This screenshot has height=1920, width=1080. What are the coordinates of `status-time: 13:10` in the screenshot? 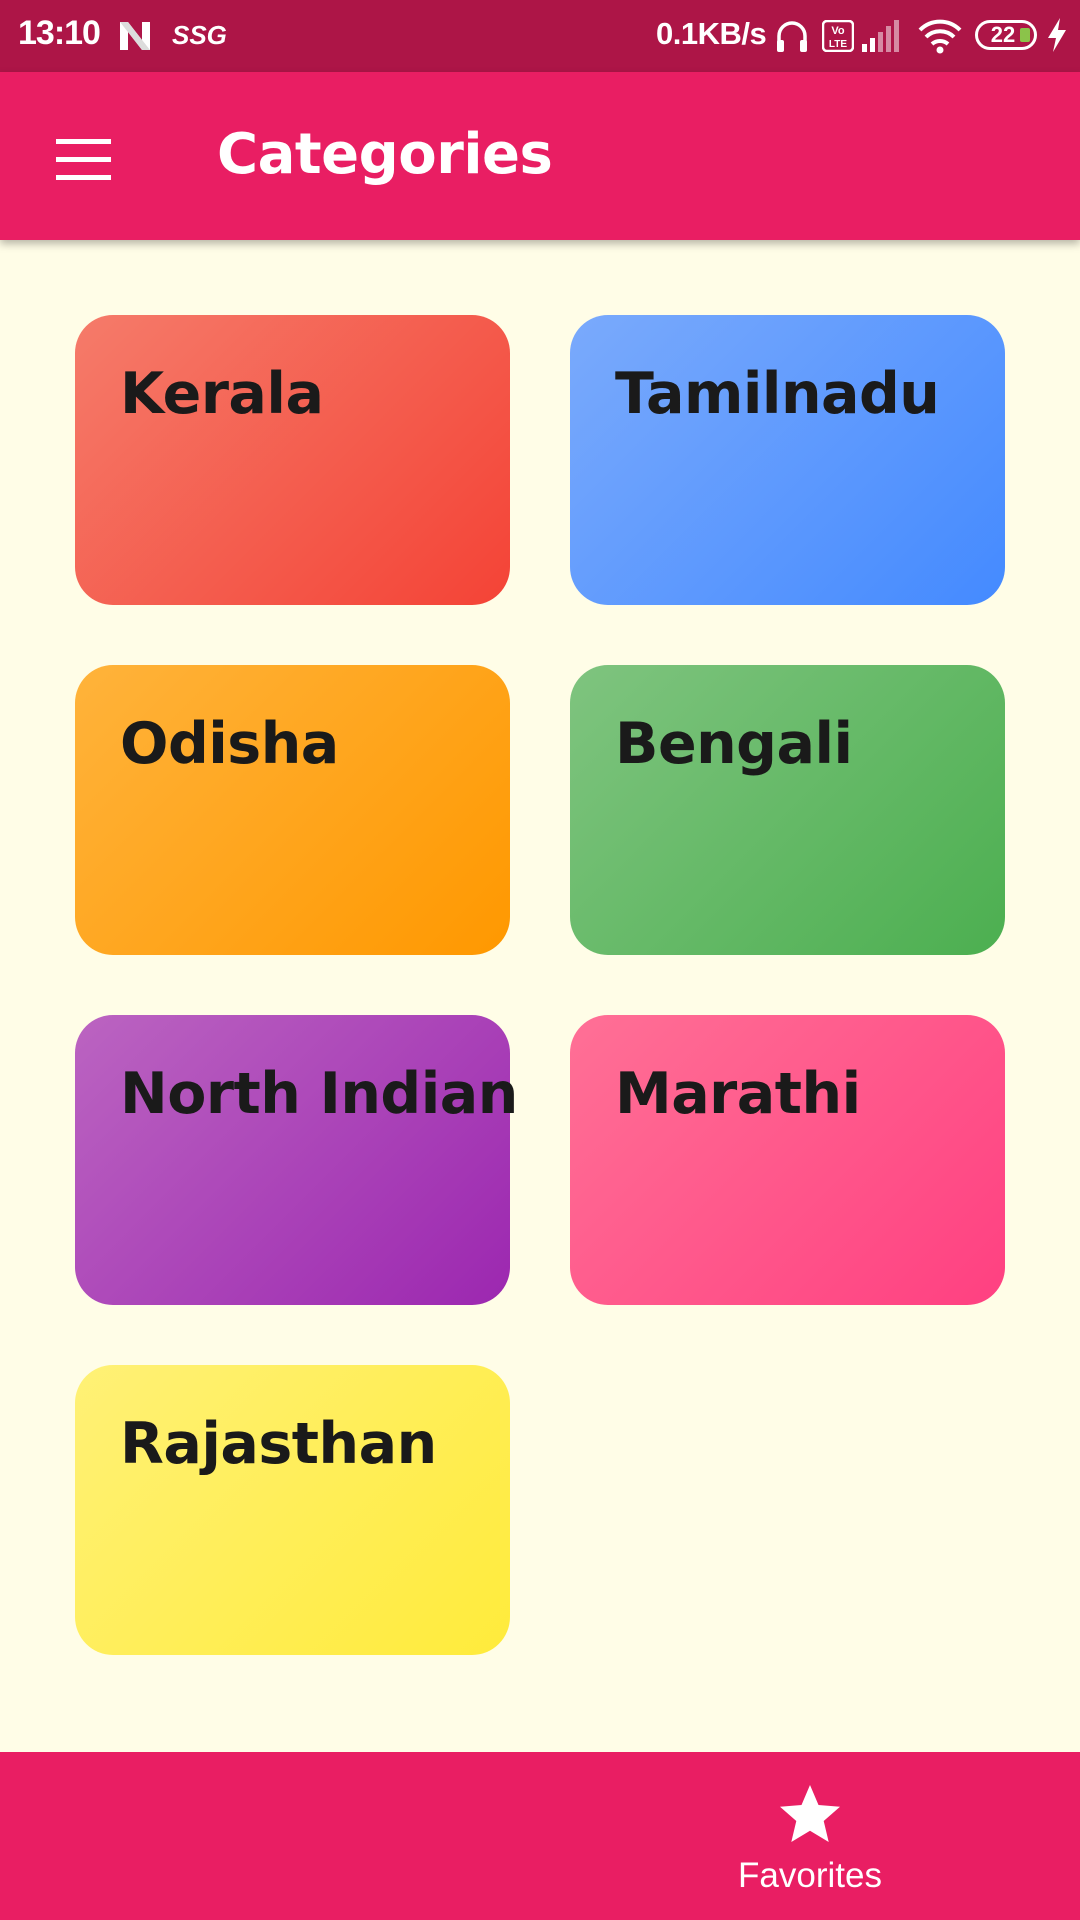 It's located at (59, 33).